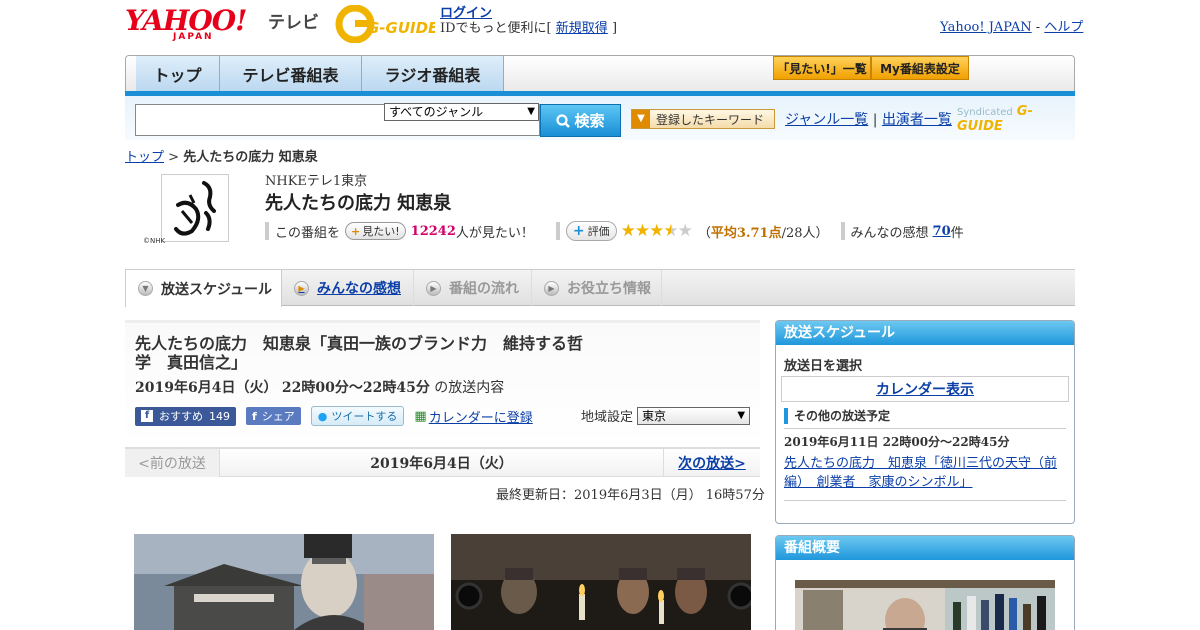  I want to click on syndicated-gguide: Syndicated G-GUIDE, so click(1016, 119).